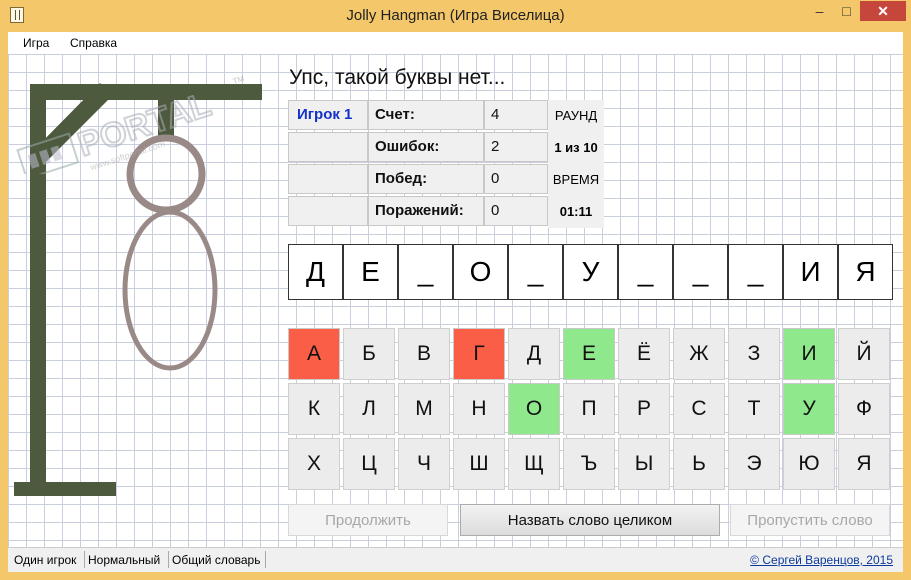 This screenshot has height=580, width=911. Describe the element at coordinates (754, 464) in the screenshot. I see `letter-key: Э` at that location.